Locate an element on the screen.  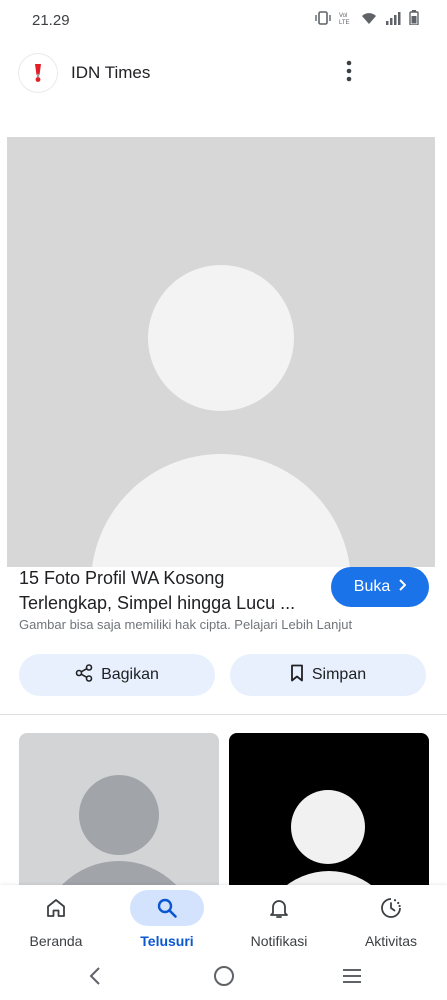
bottom-navigation: Beranda Telusuri Notifikasi Aktivitas is located at coordinates (223, 920).